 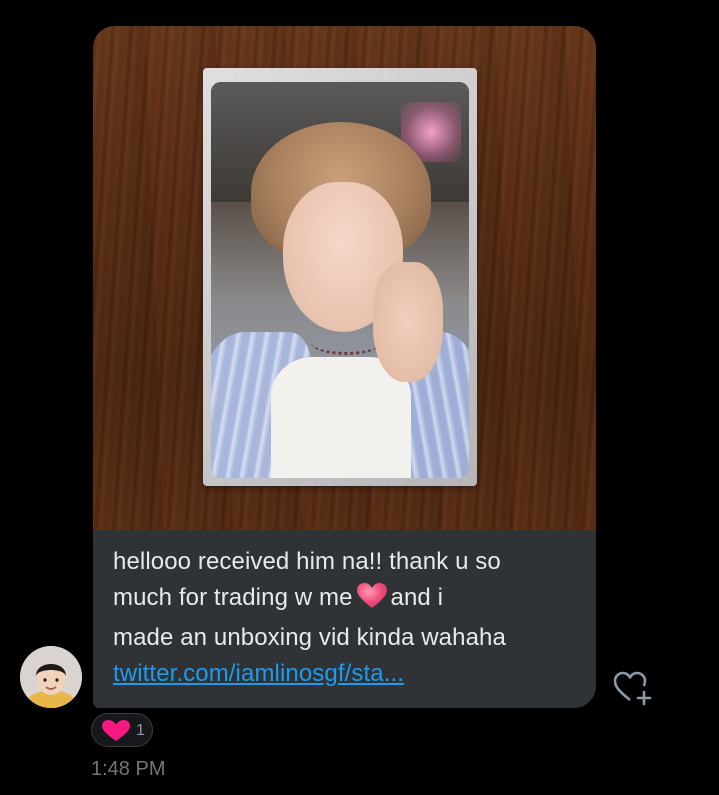 I want to click on avatar-image, so click(x=51, y=677).